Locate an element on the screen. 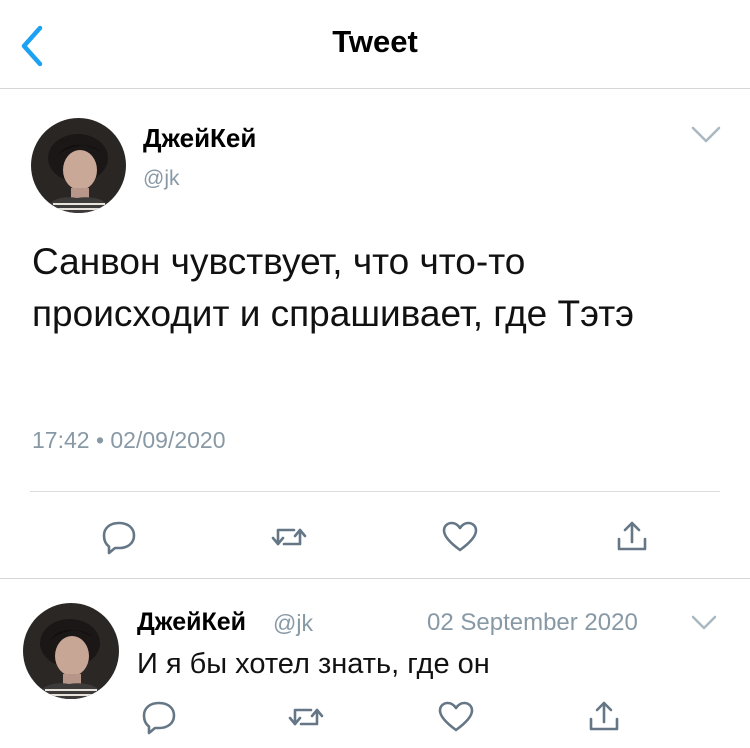 The width and height of the screenshot is (750, 748). reply-date: 02 September 2020 is located at coordinates (532, 623).